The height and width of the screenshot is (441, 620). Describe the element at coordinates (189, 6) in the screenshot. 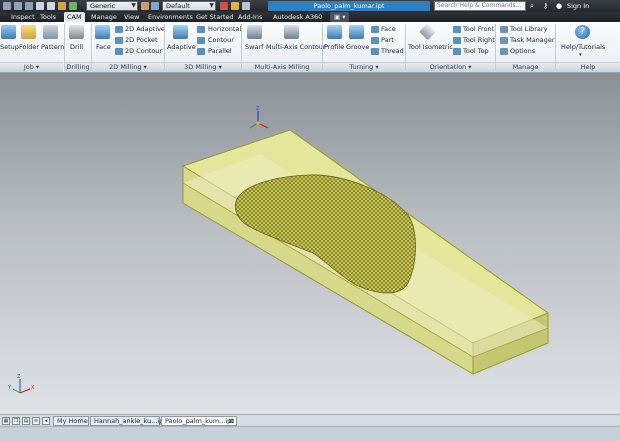

I see `appearance-combo: Default ▼` at that location.